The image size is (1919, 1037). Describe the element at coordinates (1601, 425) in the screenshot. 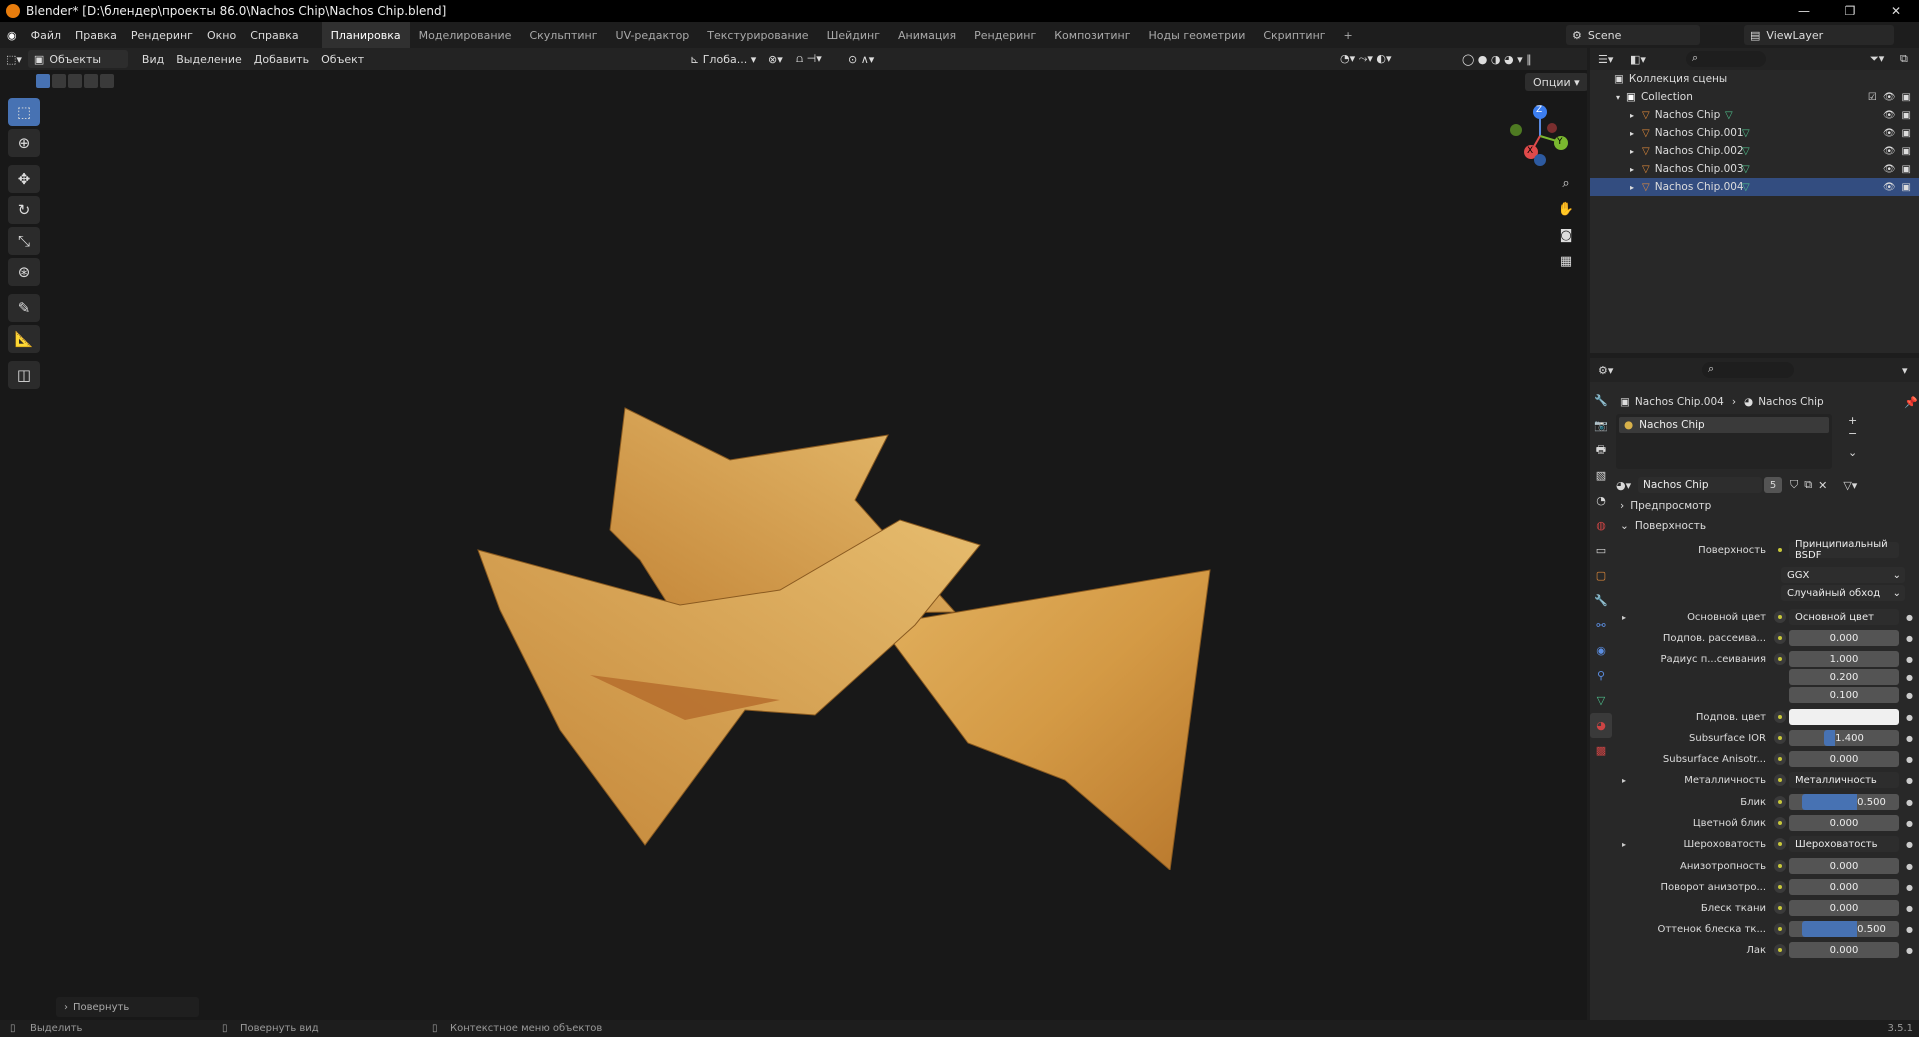

I see `render-tab-icon: 📷` at that location.